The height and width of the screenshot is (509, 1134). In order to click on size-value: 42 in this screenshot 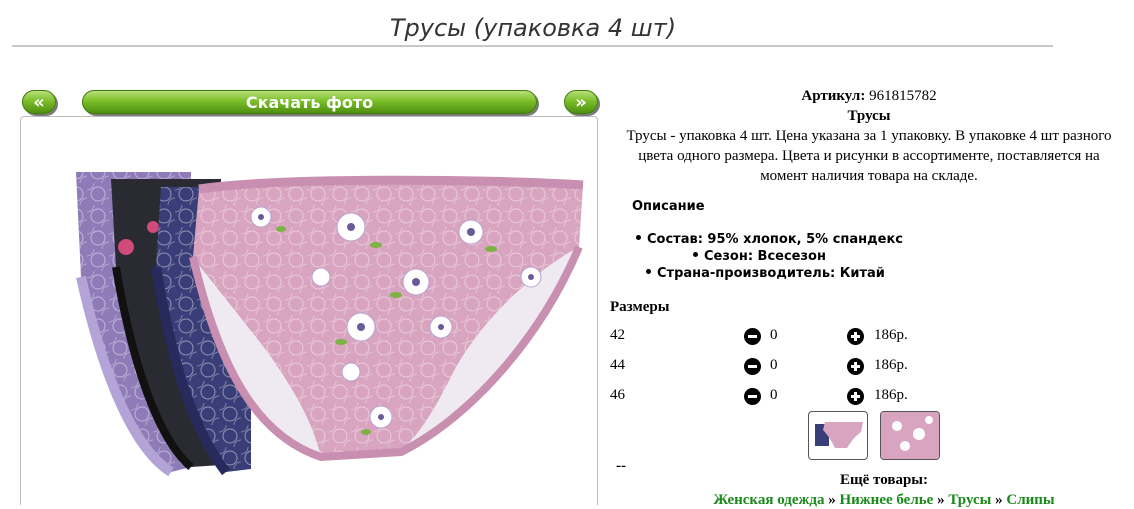, I will do `click(617, 335)`.